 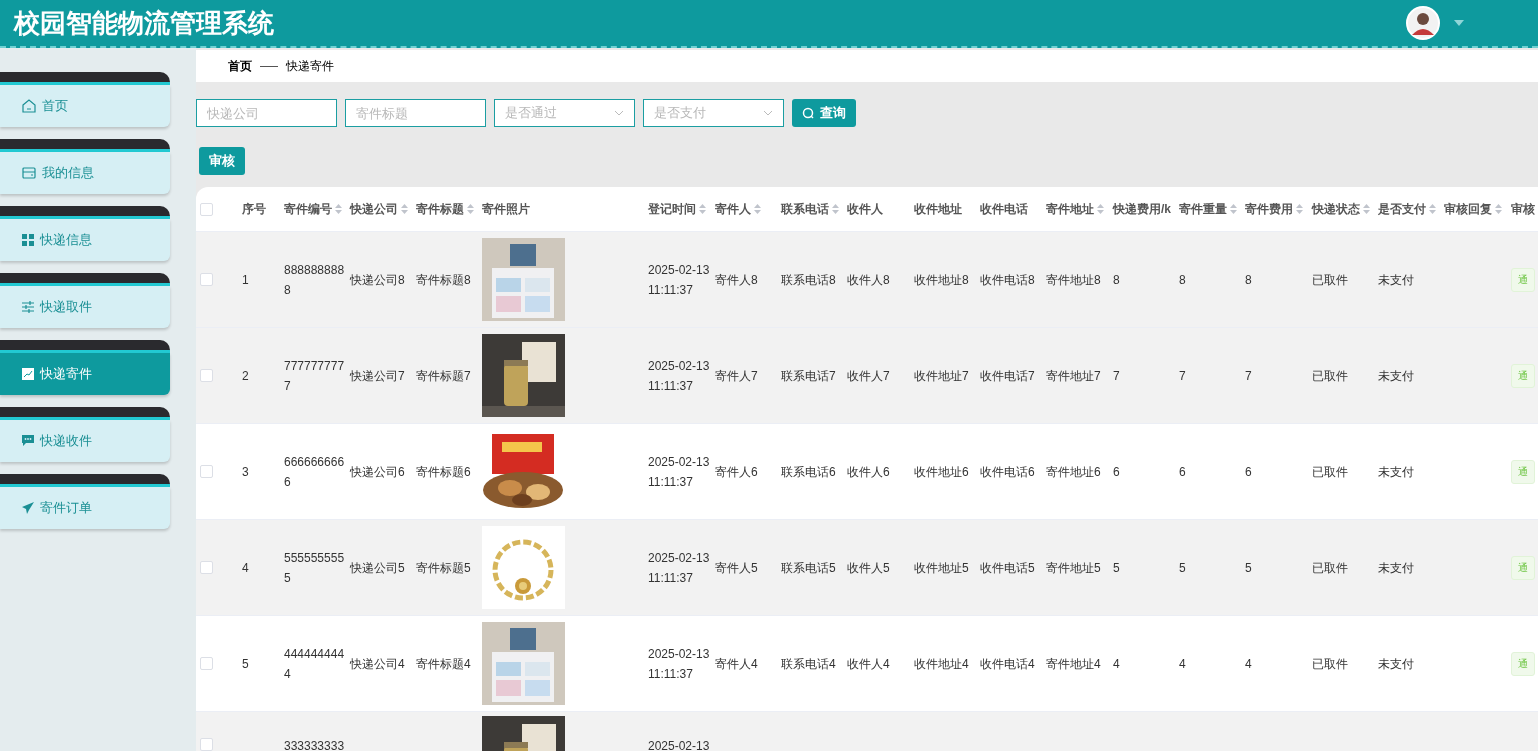 I want to click on row-number: 3, so click(x=246, y=472).